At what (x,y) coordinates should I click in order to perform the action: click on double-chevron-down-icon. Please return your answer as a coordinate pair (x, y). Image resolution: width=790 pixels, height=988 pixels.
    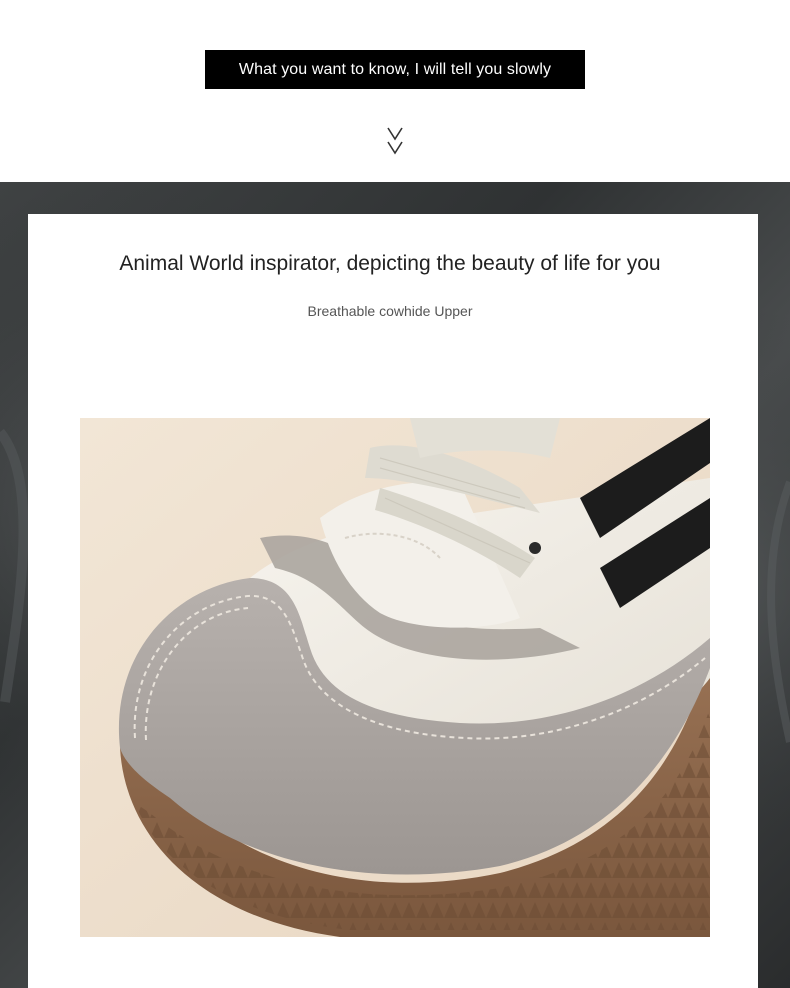
    Looking at the image, I should click on (395, 141).